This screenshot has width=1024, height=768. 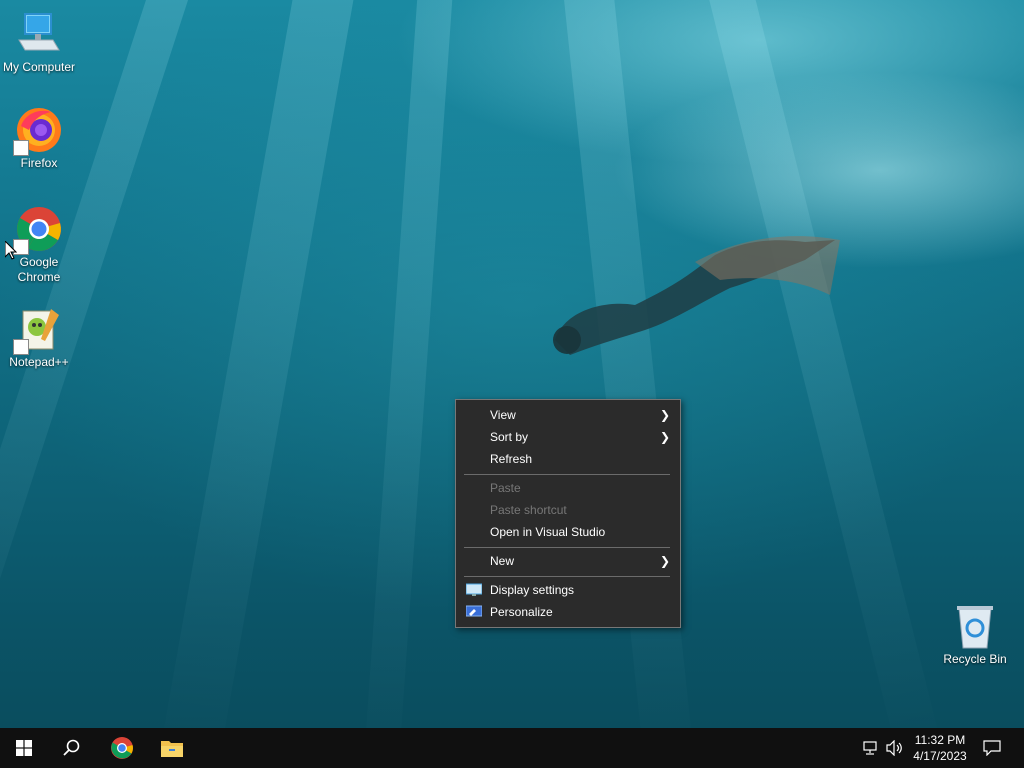 I want to click on start-icon, so click(x=24, y=748).